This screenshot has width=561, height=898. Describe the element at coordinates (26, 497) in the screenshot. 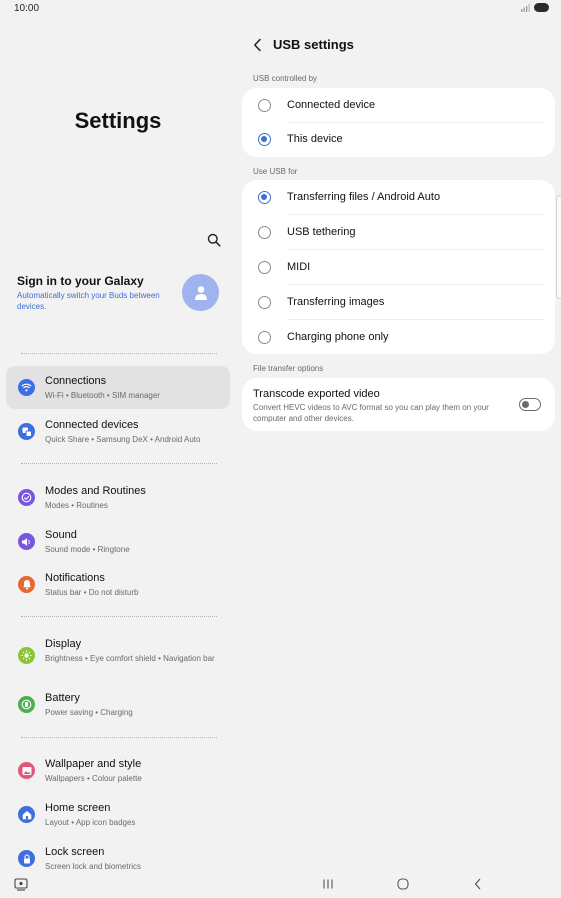

I see `check-circle-icon` at that location.